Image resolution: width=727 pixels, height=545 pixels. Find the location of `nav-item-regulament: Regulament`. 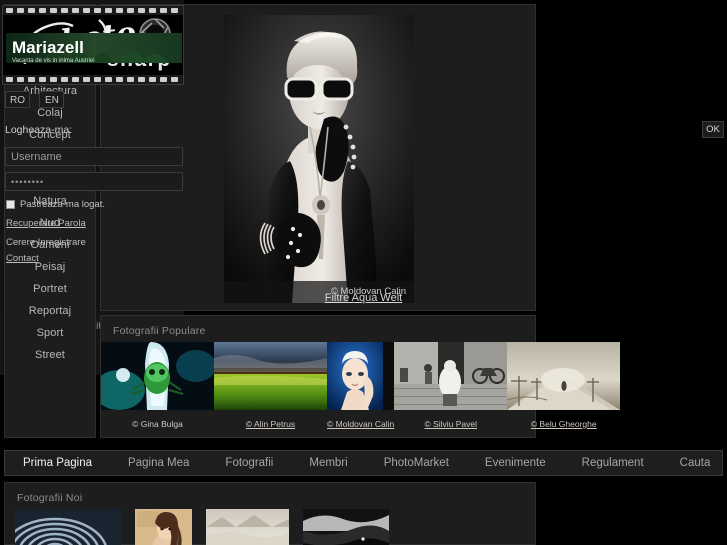

nav-item-regulament: Regulament is located at coordinates (613, 463).